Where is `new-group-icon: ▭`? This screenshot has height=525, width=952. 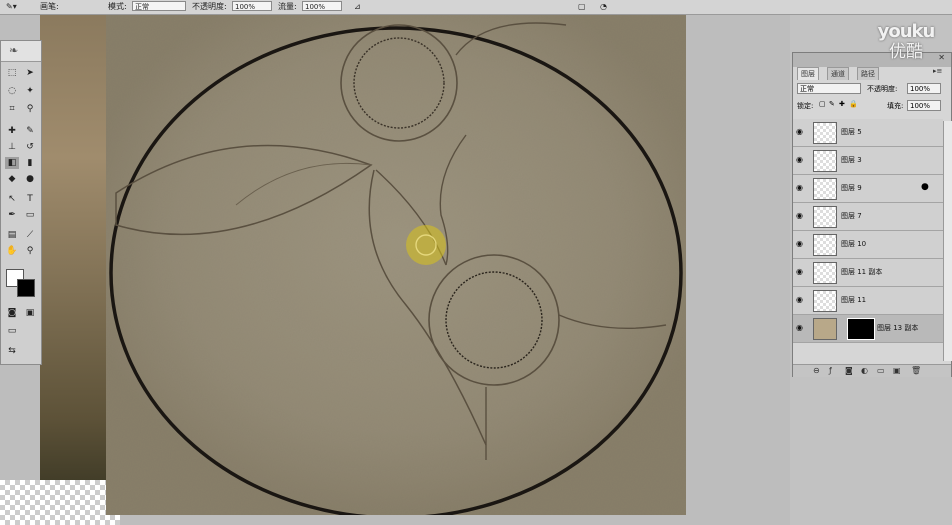 new-group-icon: ▭ is located at coordinates (881, 370).